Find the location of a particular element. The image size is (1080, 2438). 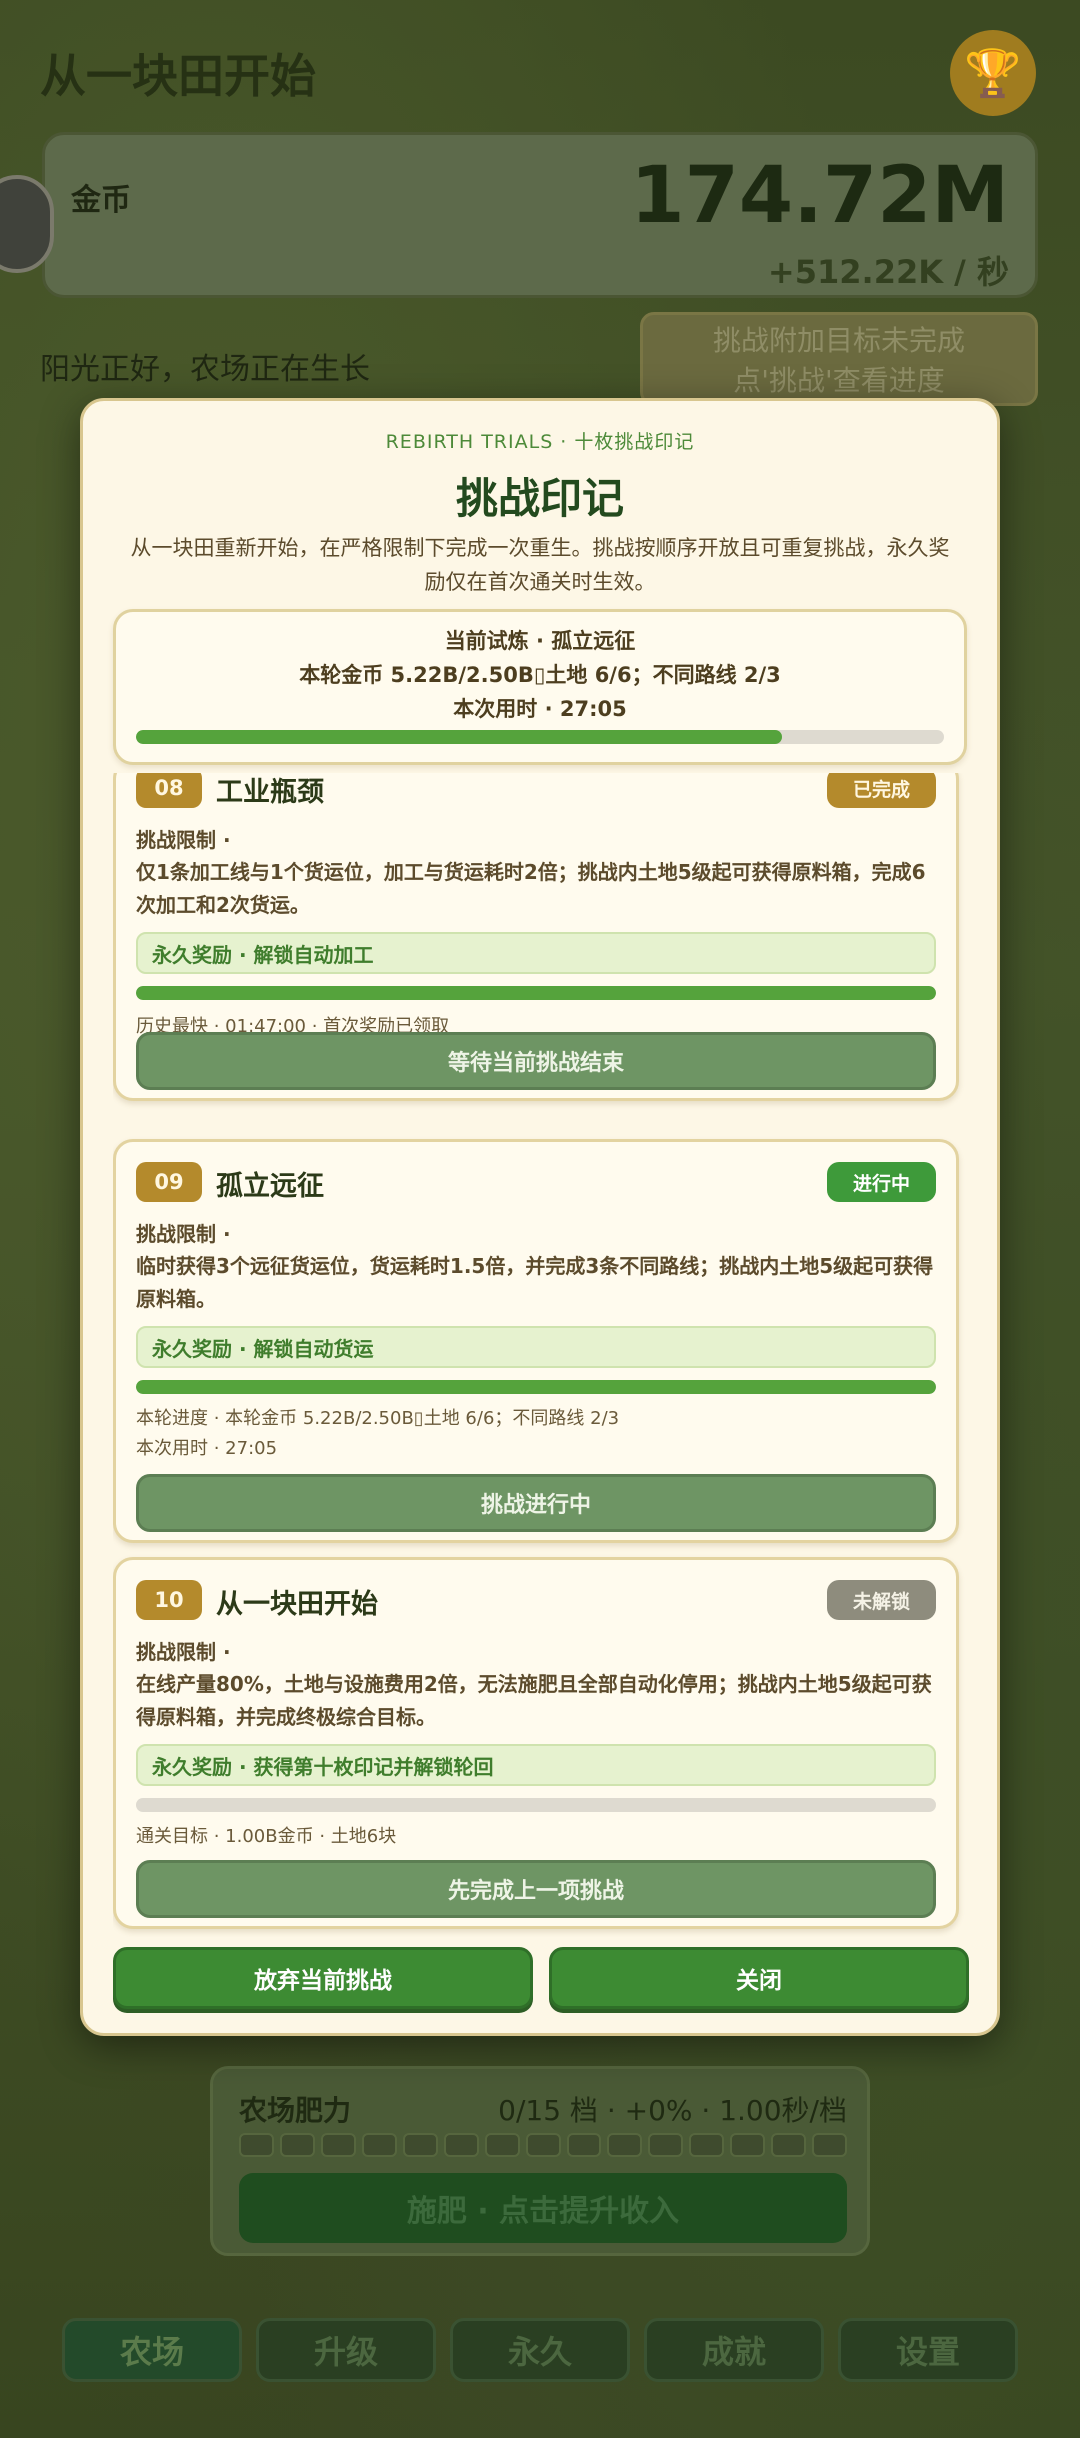

mascot-avatar is located at coordinates (27, 224).